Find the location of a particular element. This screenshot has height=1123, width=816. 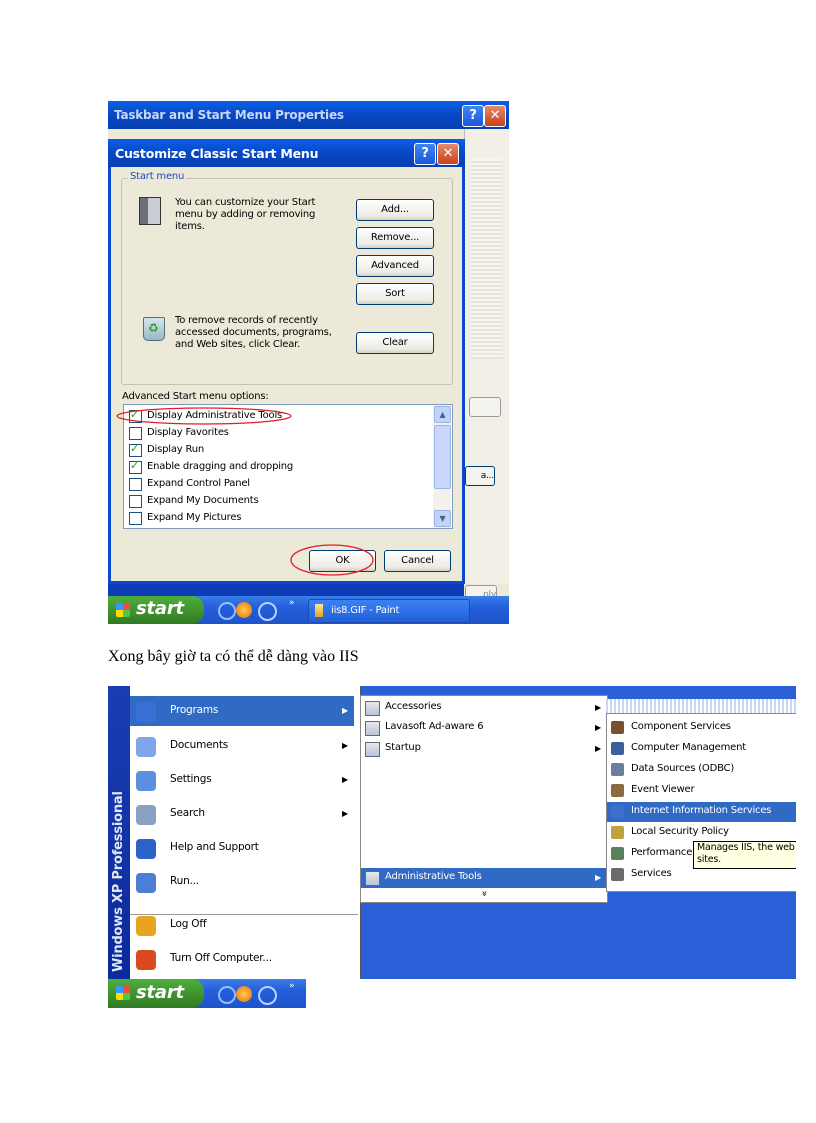

admin-tool-item: Data Sources (ODBC) is located at coordinates (701, 770).